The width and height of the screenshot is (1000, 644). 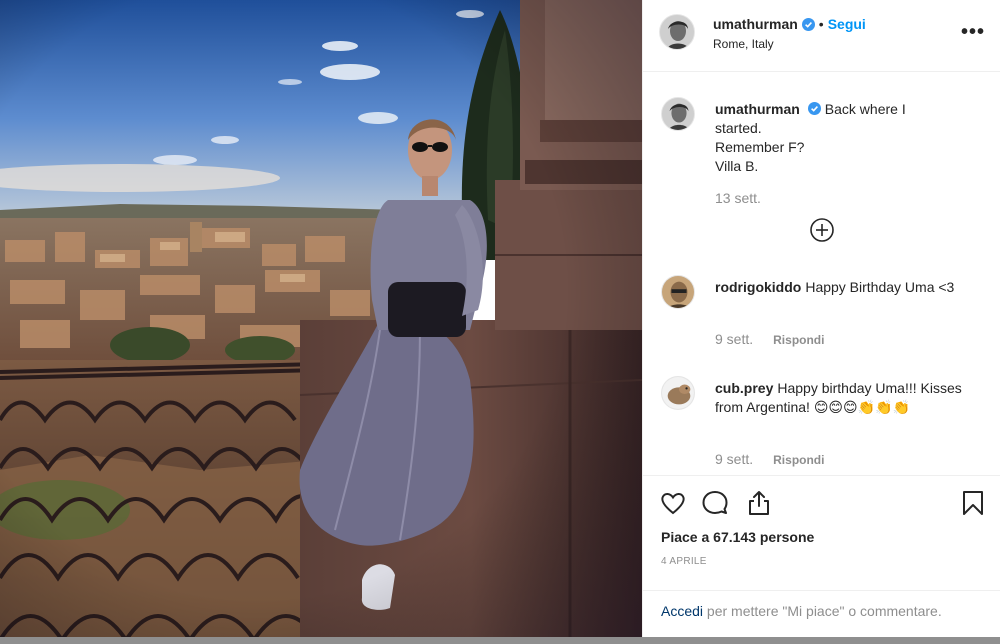 What do you see at coordinates (743, 44) in the screenshot?
I see `post-location: Rome, Italy` at bounding box center [743, 44].